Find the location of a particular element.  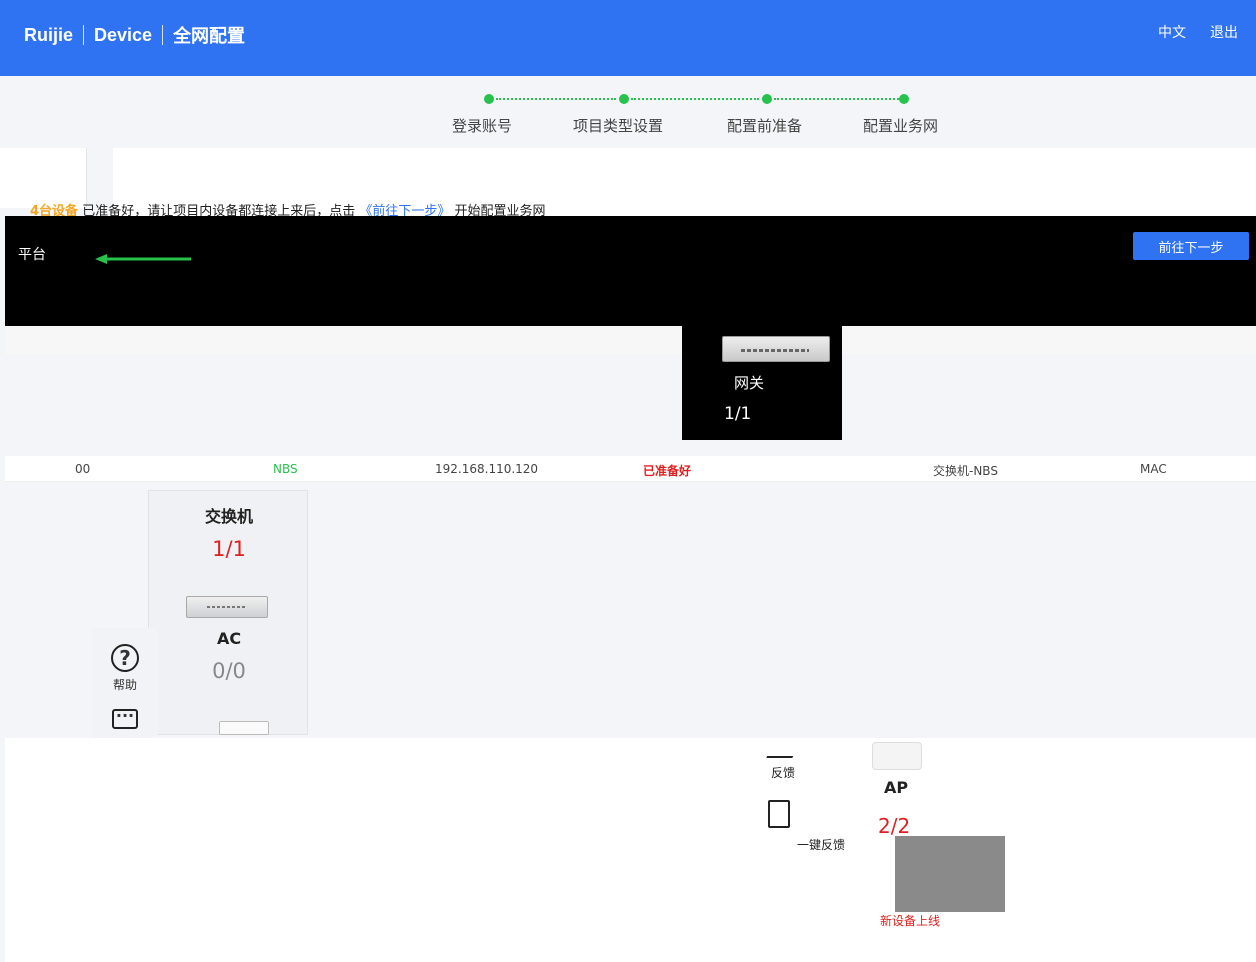

step-label-project-type: 项目类型设置 is located at coordinates (618, 126).